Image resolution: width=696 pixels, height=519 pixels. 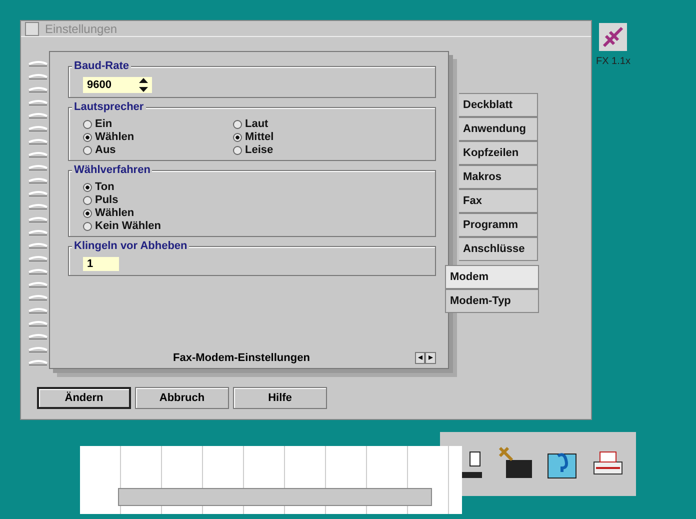 What do you see at coordinates (182, 398) in the screenshot?
I see `dialog-button: Abbruch` at bounding box center [182, 398].